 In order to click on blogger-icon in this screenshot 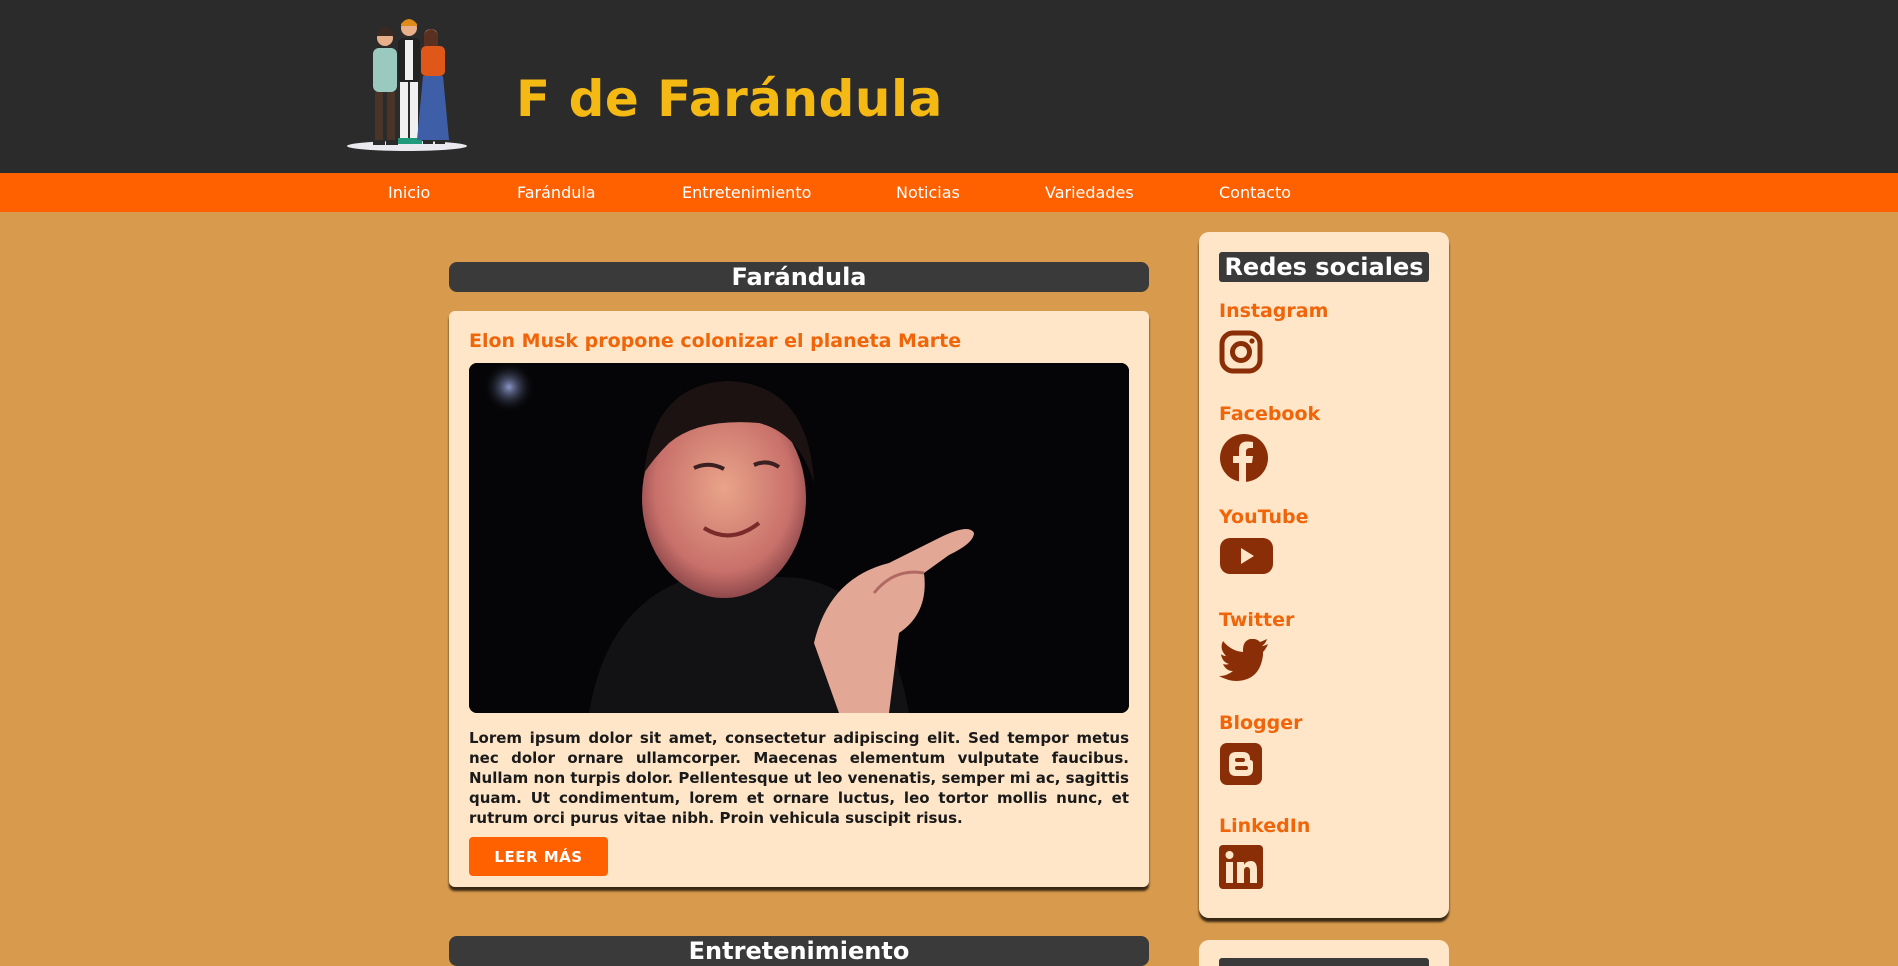, I will do `click(1241, 764)`.